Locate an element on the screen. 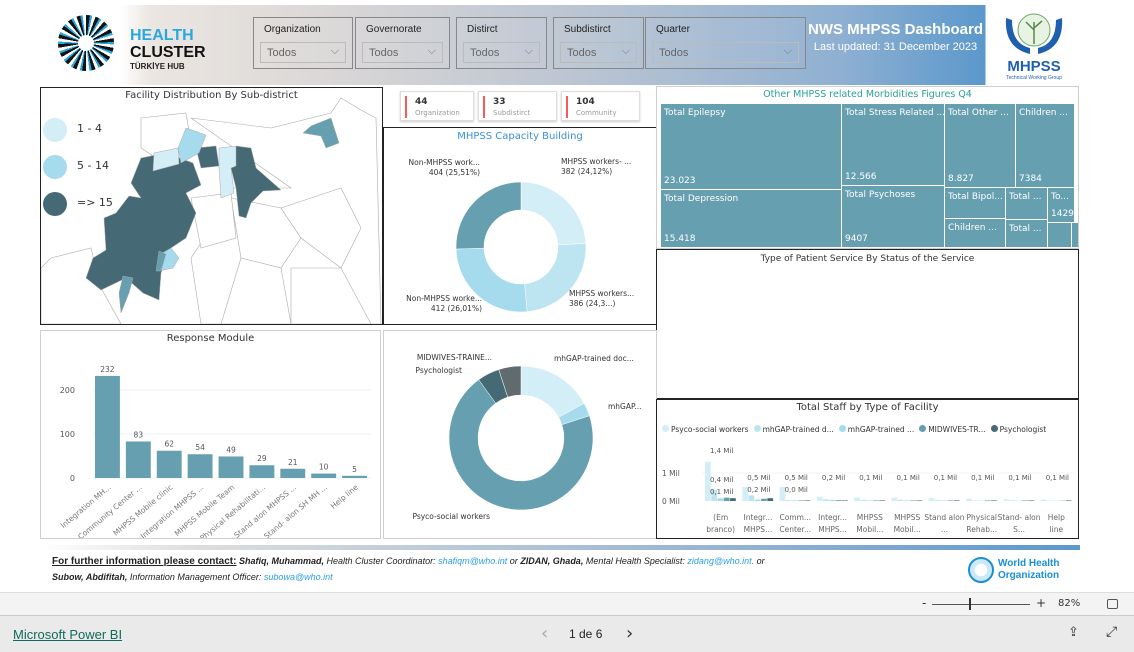 This screenshot has width=1134, height=652. subdistrict-dropdown: Todos ⌵ is located at coordinates (598, 52).